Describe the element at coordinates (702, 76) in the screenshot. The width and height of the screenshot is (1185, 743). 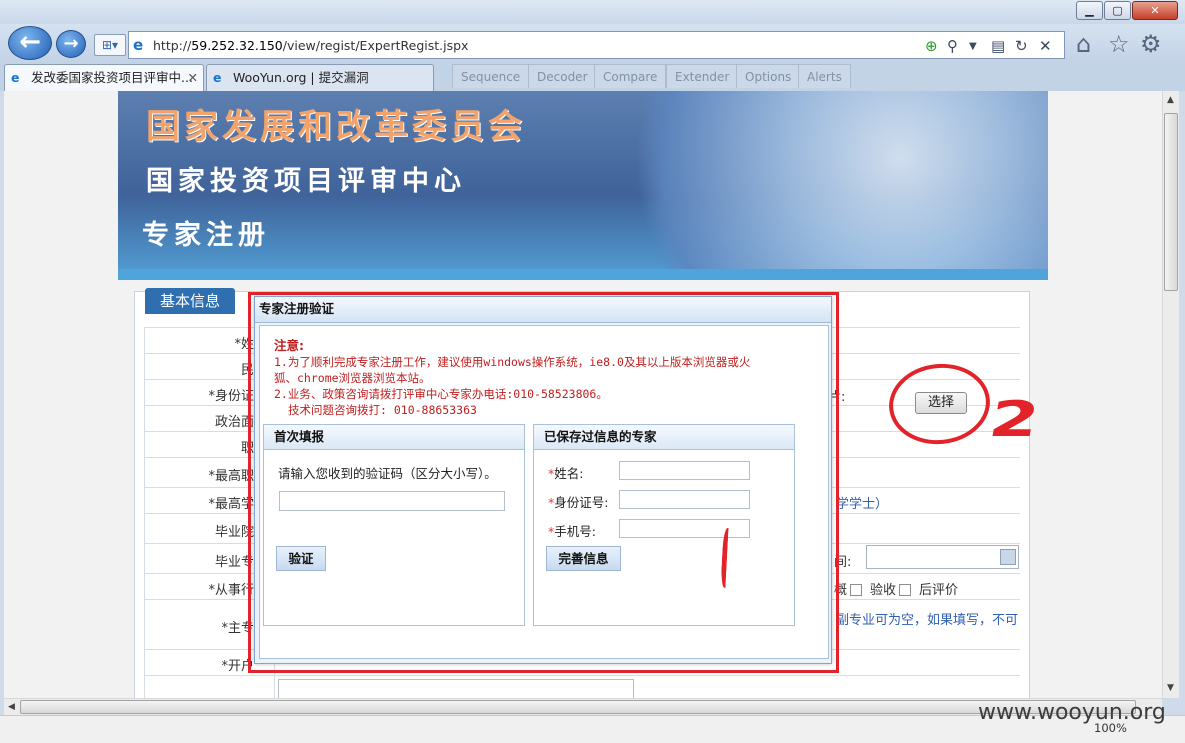
I see `ghost-tab: Extender` at that location.